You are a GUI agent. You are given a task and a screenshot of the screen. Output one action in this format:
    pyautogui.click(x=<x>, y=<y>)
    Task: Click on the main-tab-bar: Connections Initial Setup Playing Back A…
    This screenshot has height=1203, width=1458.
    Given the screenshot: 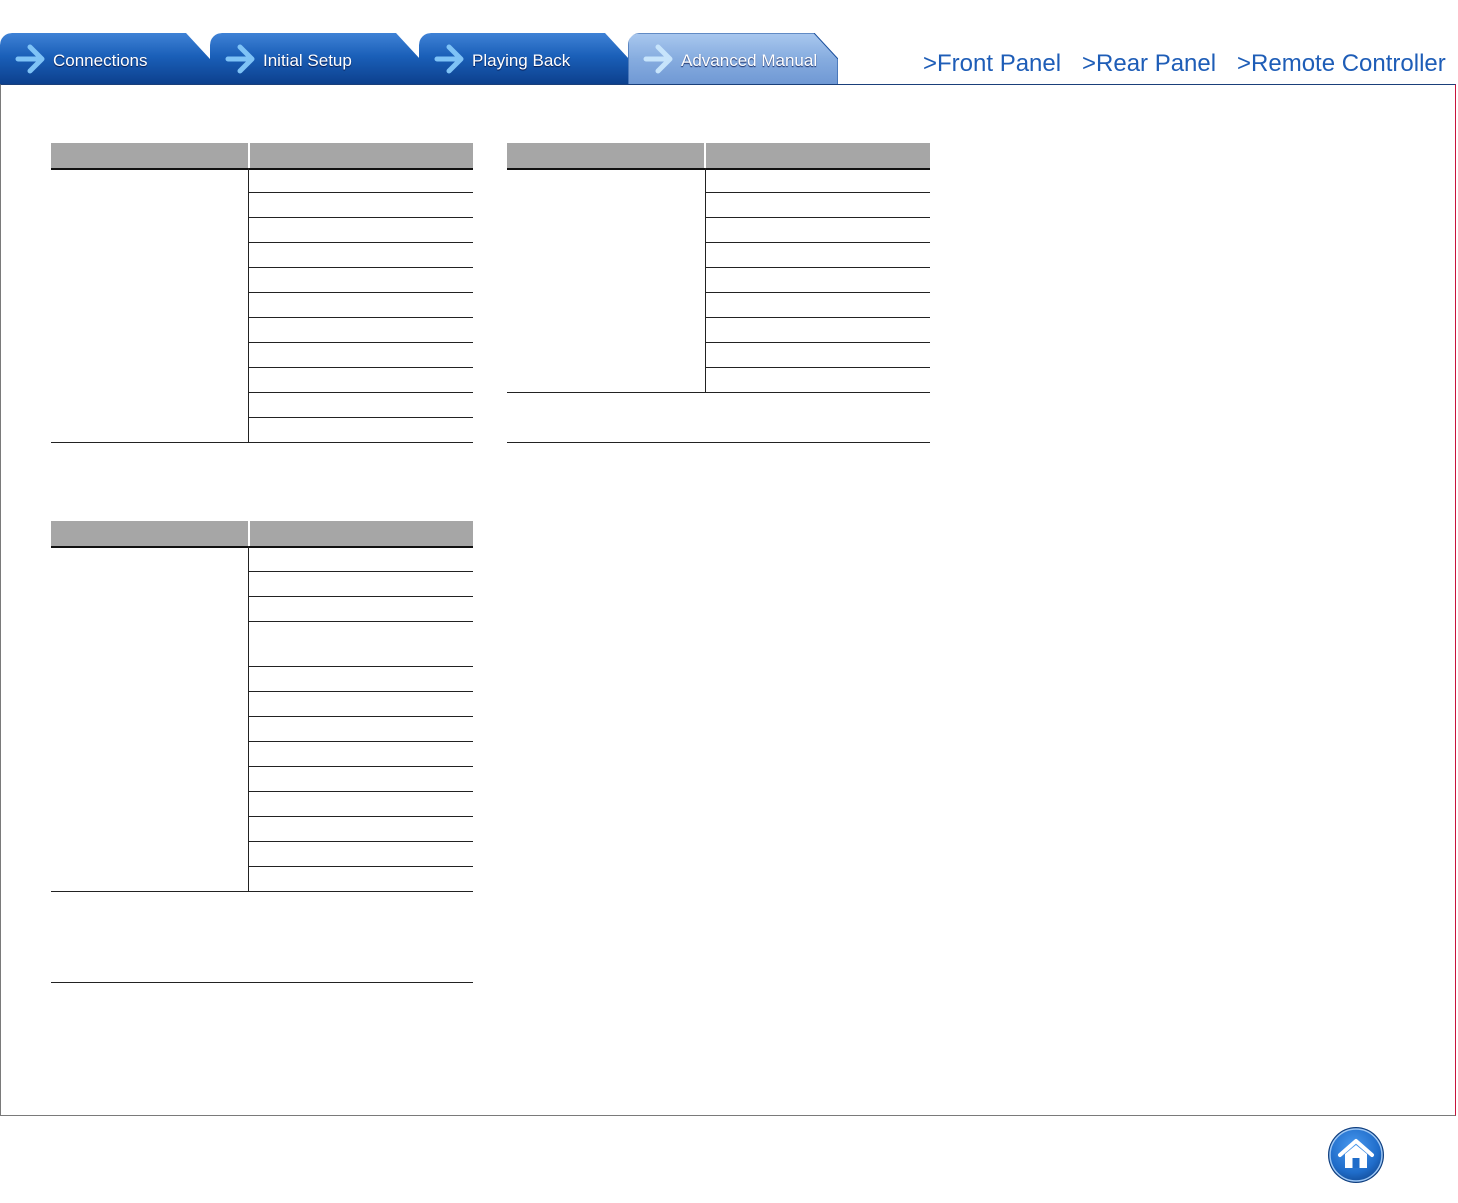 What is the action you would take?
    pyautogui.click(x=420, y=59)
    